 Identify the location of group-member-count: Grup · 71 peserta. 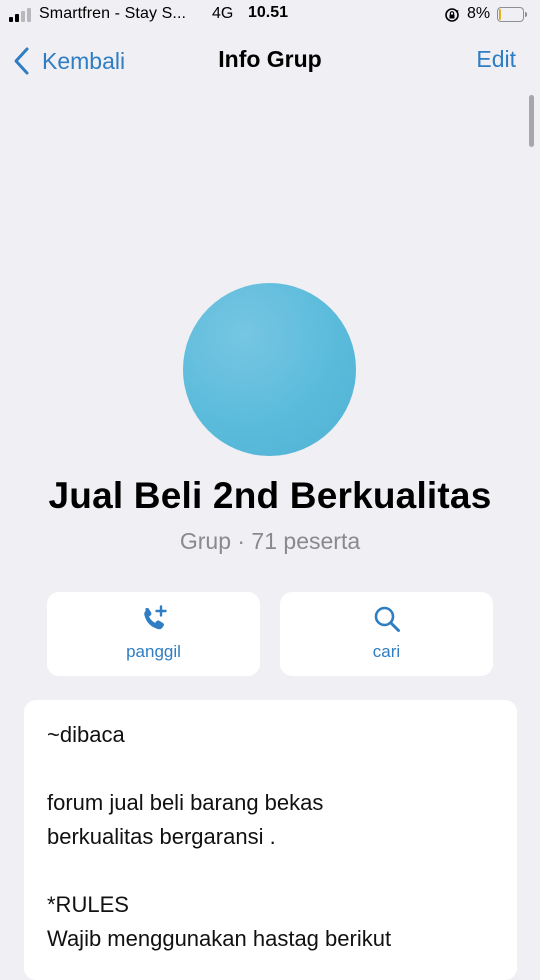
(270, 541).